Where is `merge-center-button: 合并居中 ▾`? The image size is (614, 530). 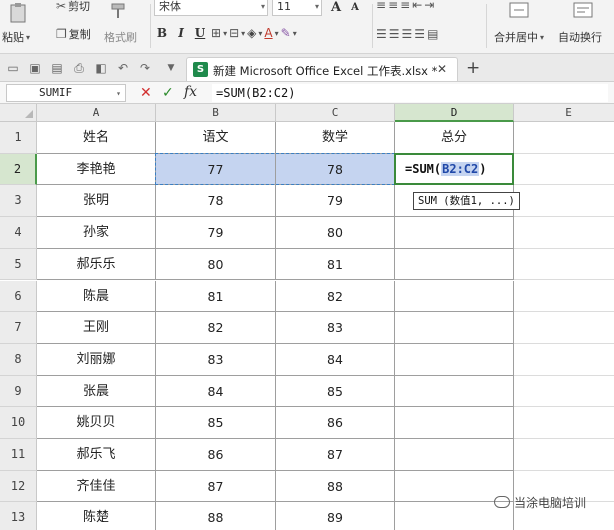 merge-center-button: 合并居中 ▾ is located at coordinates (520, 37).